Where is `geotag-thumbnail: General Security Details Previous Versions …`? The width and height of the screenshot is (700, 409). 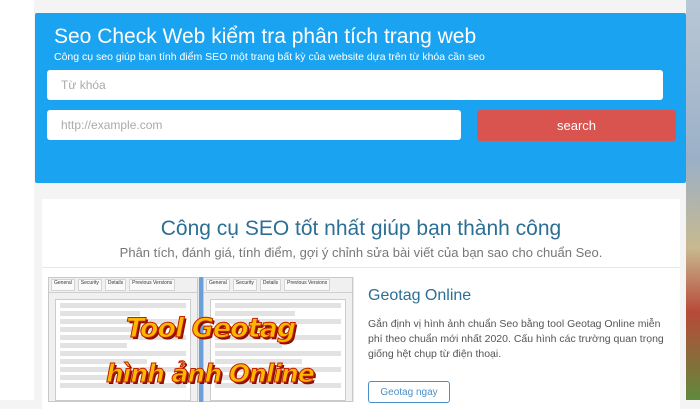 geotag-thumbnail: General Security Details Previous Versions … is located at coordinates (201, 339).